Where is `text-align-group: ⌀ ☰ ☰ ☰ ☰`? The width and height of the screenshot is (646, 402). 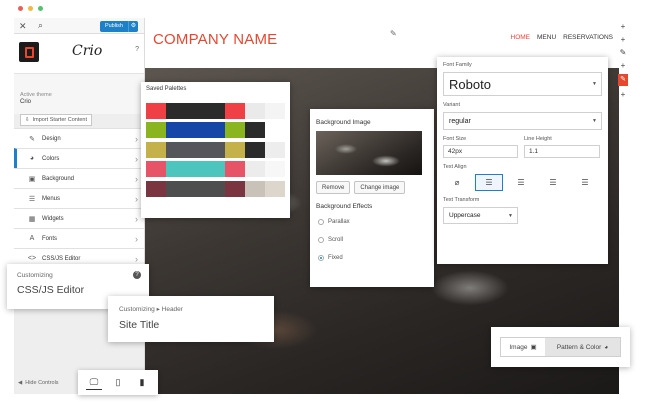 text-align-group: ⌀ ☰ ☰ ☰ ☰ is located at coordinates (522, 182).